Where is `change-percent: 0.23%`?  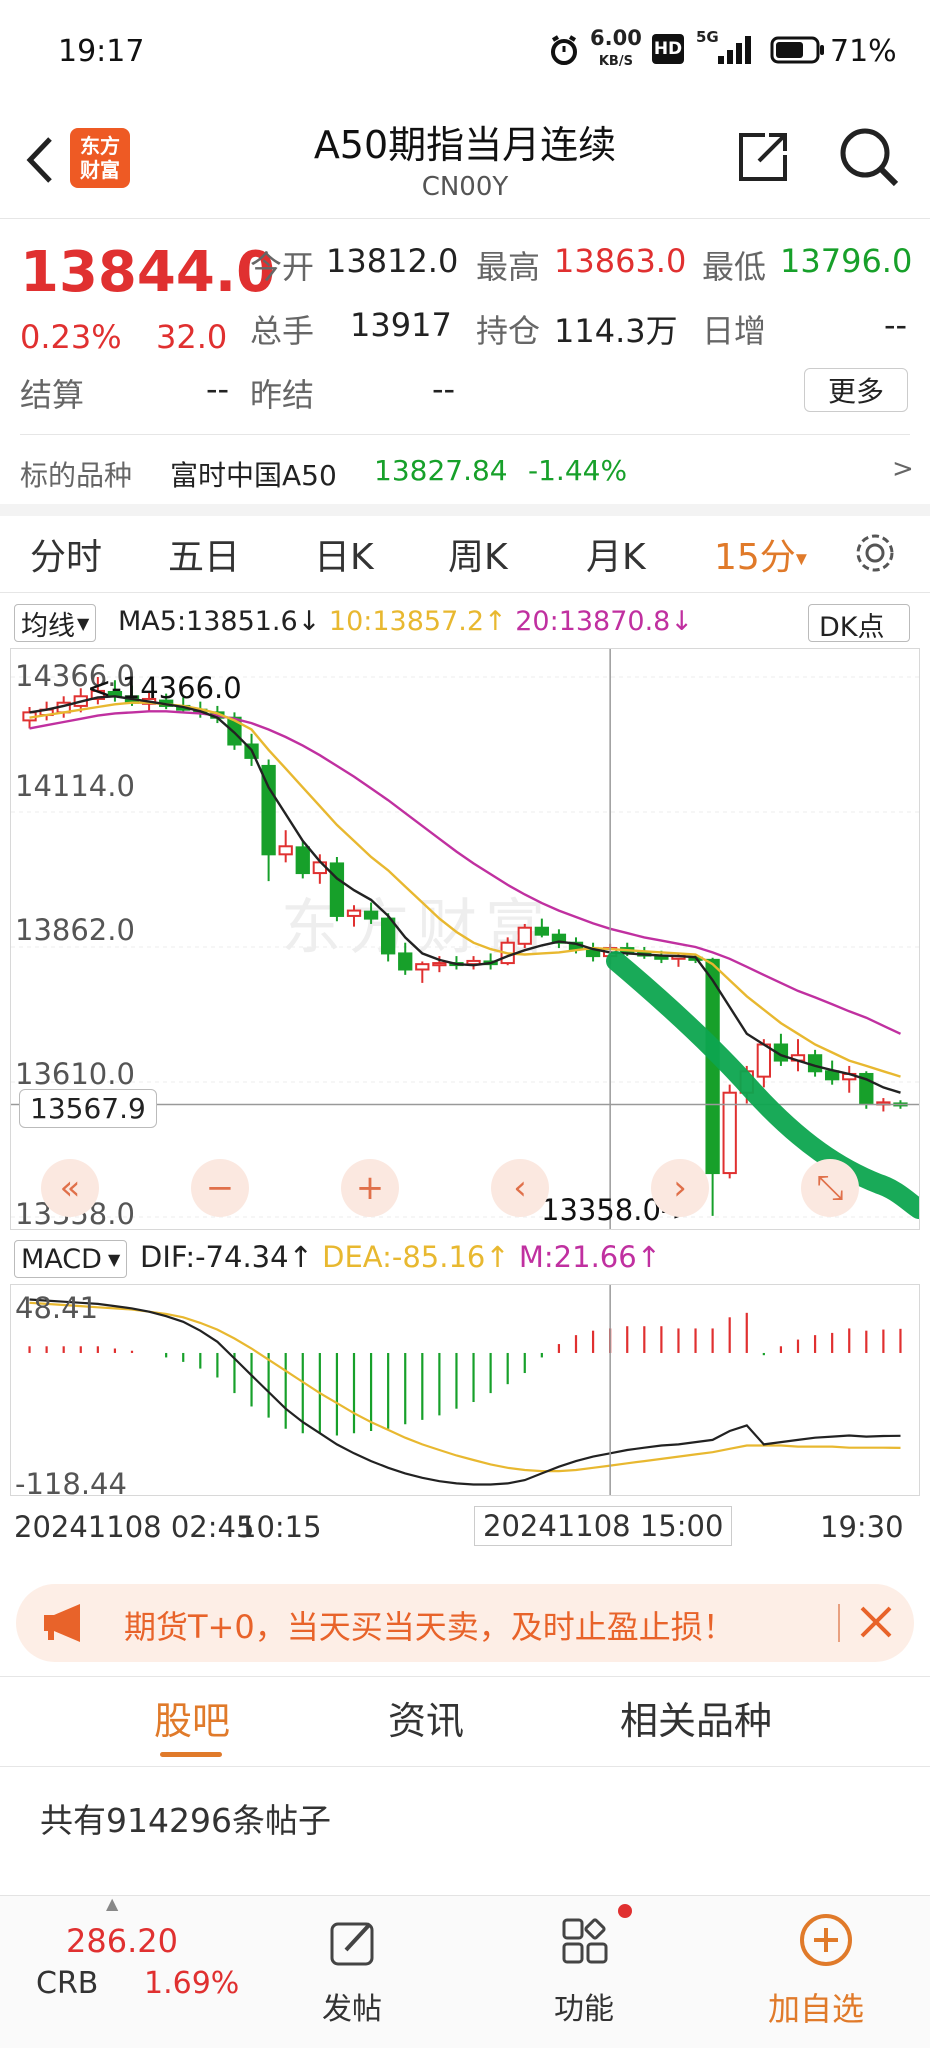
change-percent: 0.23% is located at coordinates (71, 337).